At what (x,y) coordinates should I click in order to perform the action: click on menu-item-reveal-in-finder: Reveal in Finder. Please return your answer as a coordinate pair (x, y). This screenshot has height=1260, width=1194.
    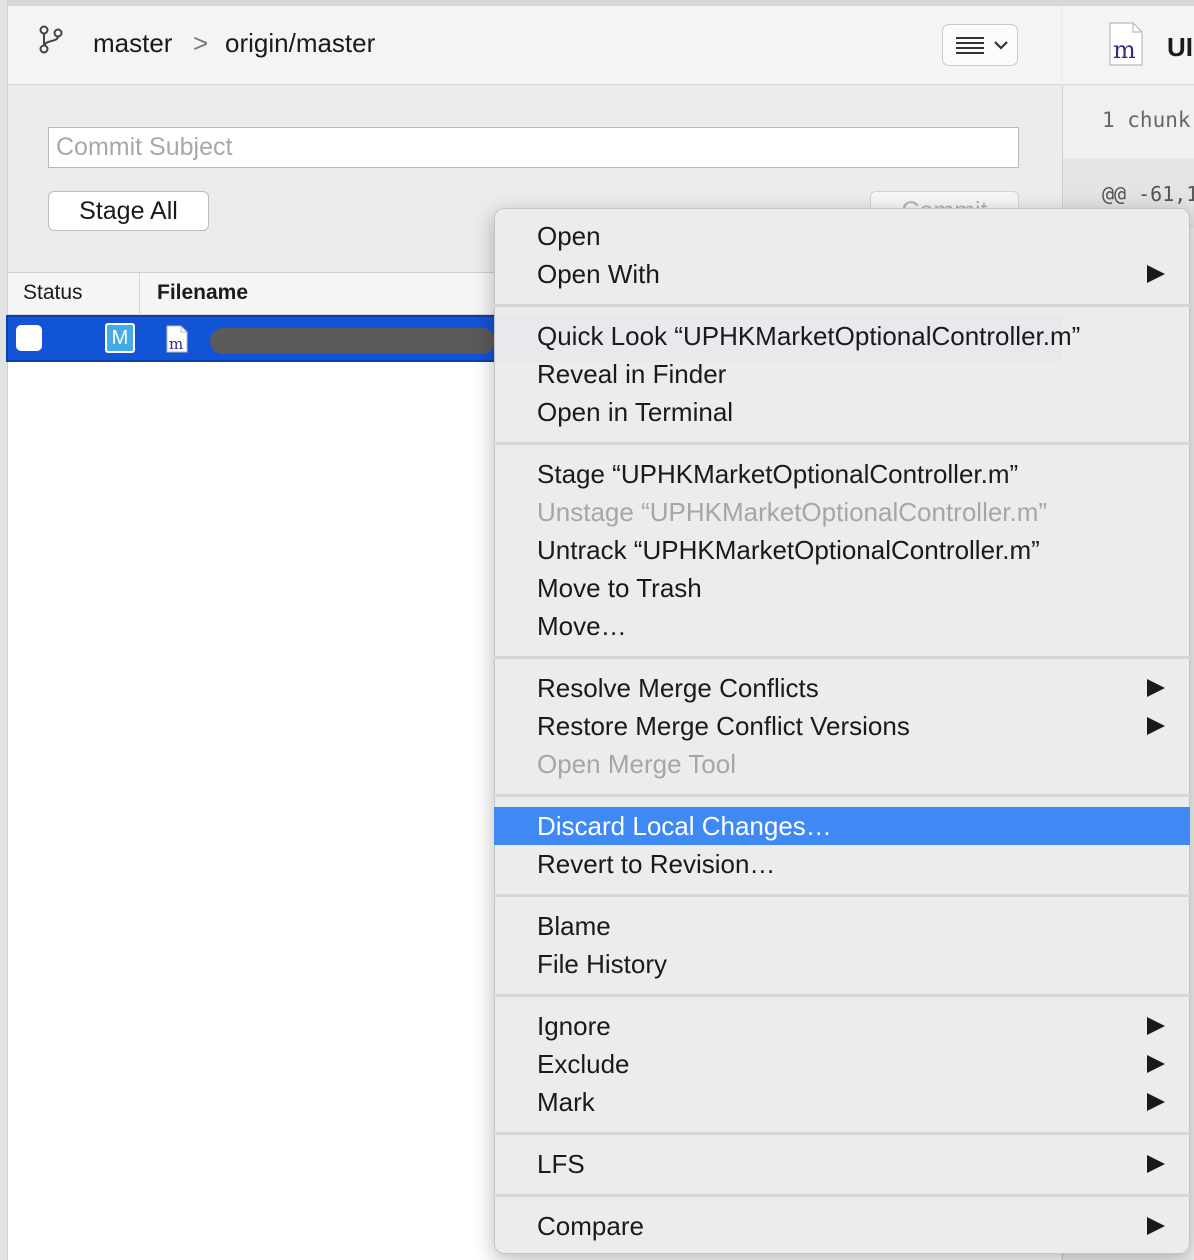
    Looking at the image, I should click on (842, 374).